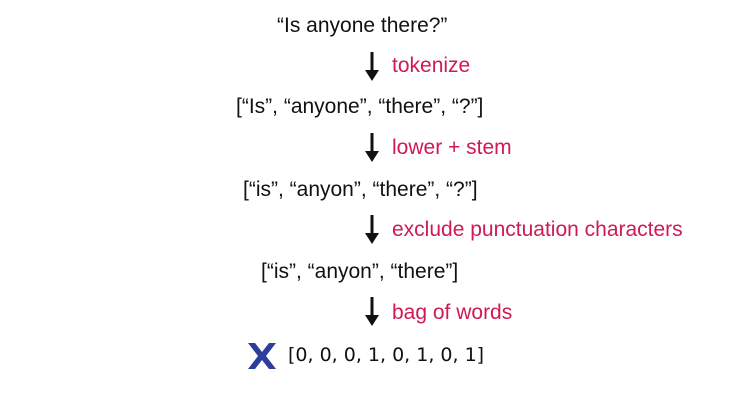 This screenshot has width=731, height=401. I want to click on input-sentence: “Is anyone there?”, so click(362, 25).